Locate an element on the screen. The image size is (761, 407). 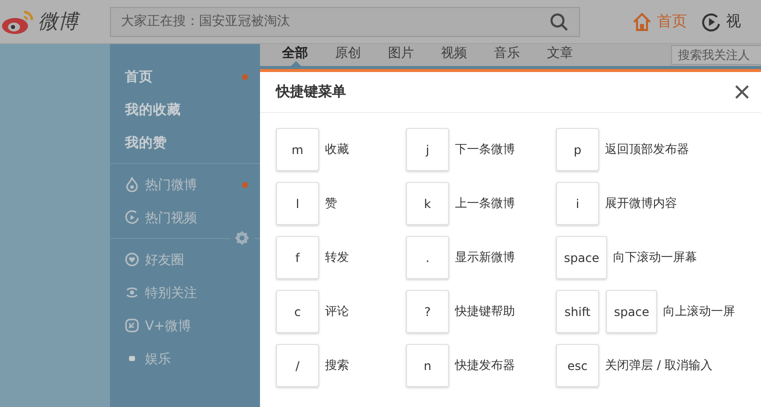
shortcut-label: 向下滚动一屏幕 is located at coordinates (655, 257).